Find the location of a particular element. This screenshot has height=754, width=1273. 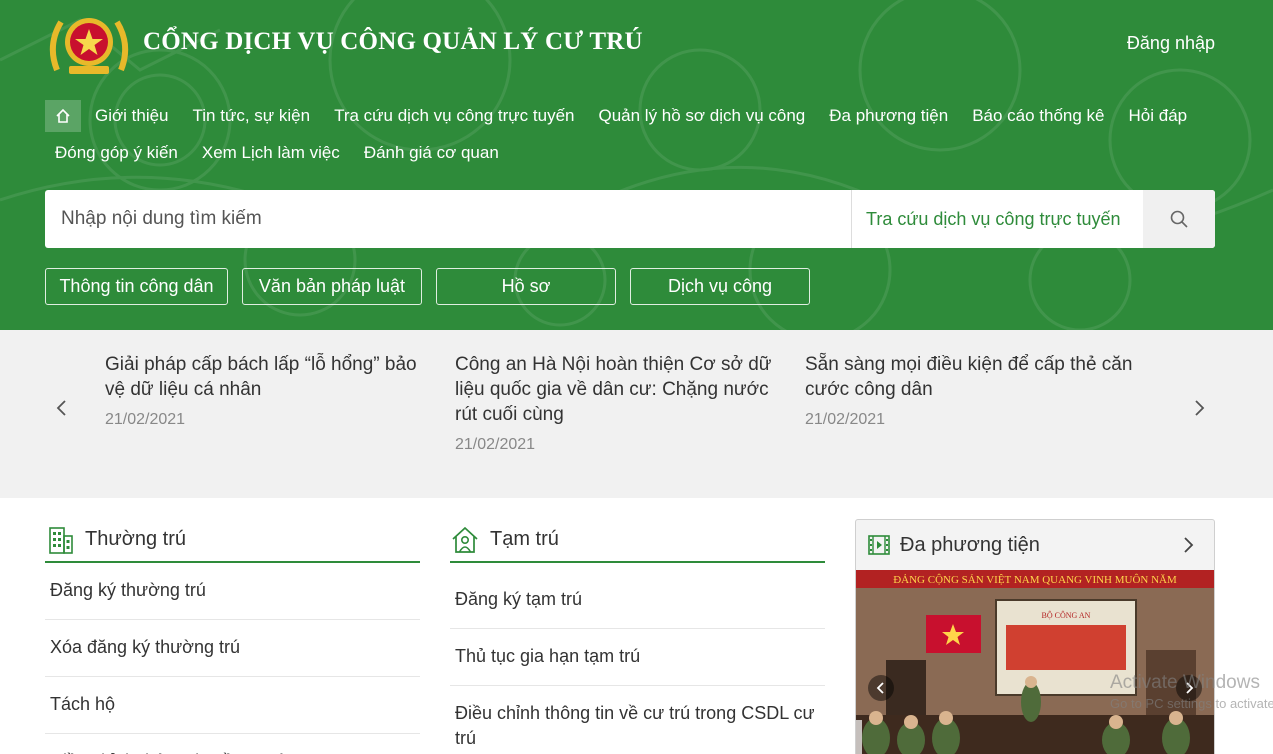

nav-item-lich-lam-viec: Xem Lịch làm việc is located at coordinates (271, 153).